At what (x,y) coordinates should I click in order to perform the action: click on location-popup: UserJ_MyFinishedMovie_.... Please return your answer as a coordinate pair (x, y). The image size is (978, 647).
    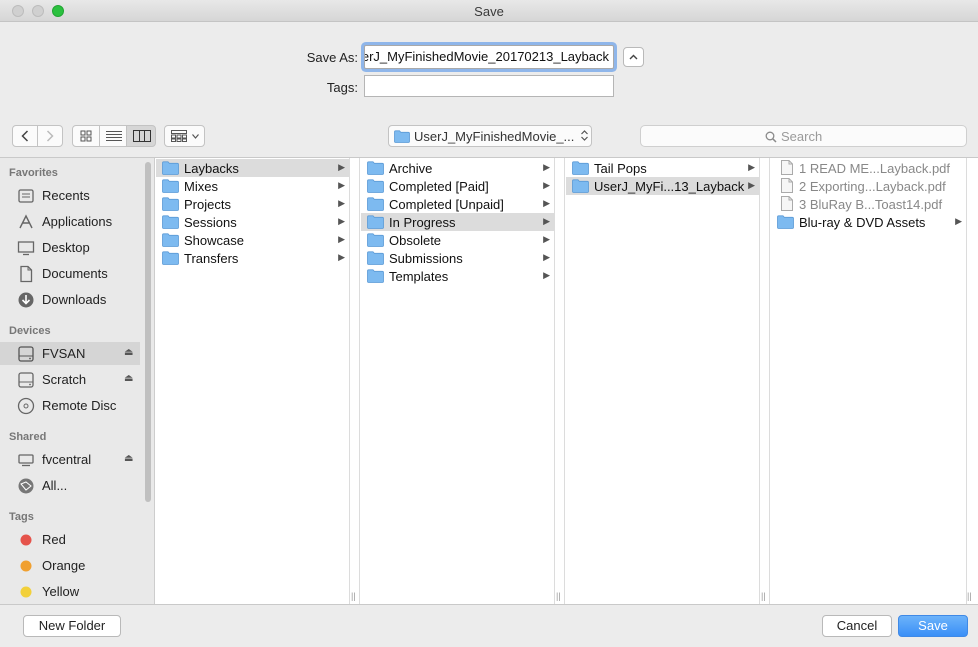
    Looking at the image, I should click on (490, 136).